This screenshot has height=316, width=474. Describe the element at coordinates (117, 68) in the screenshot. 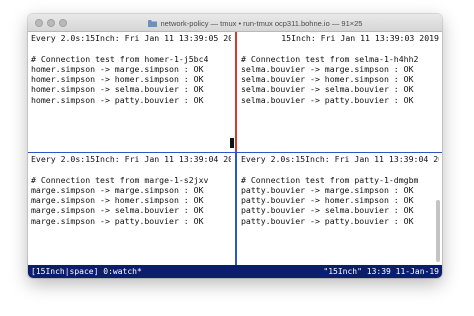

I see `output-line: homer.simpson -> marge.simpson : OK` at that location.